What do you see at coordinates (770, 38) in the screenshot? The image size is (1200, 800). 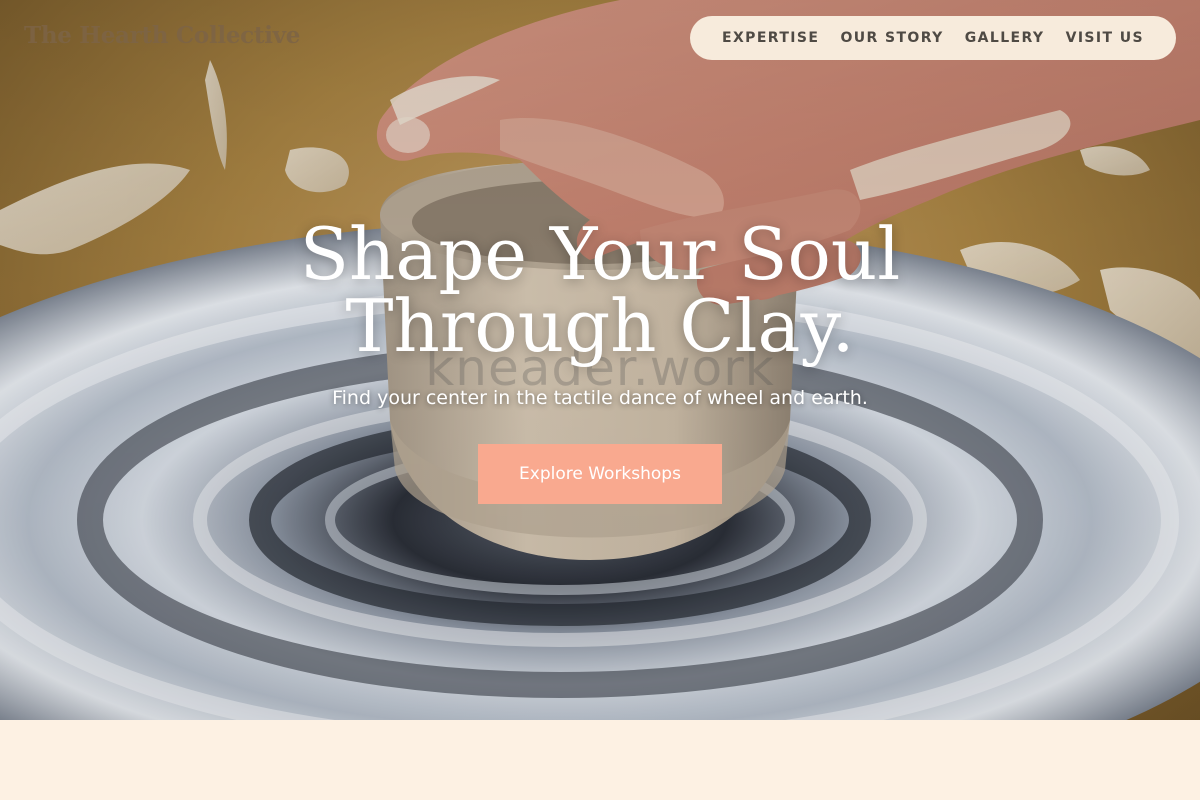 I see `nav-item-expertise: EXPERTISE` at bounding box center [770, 38].